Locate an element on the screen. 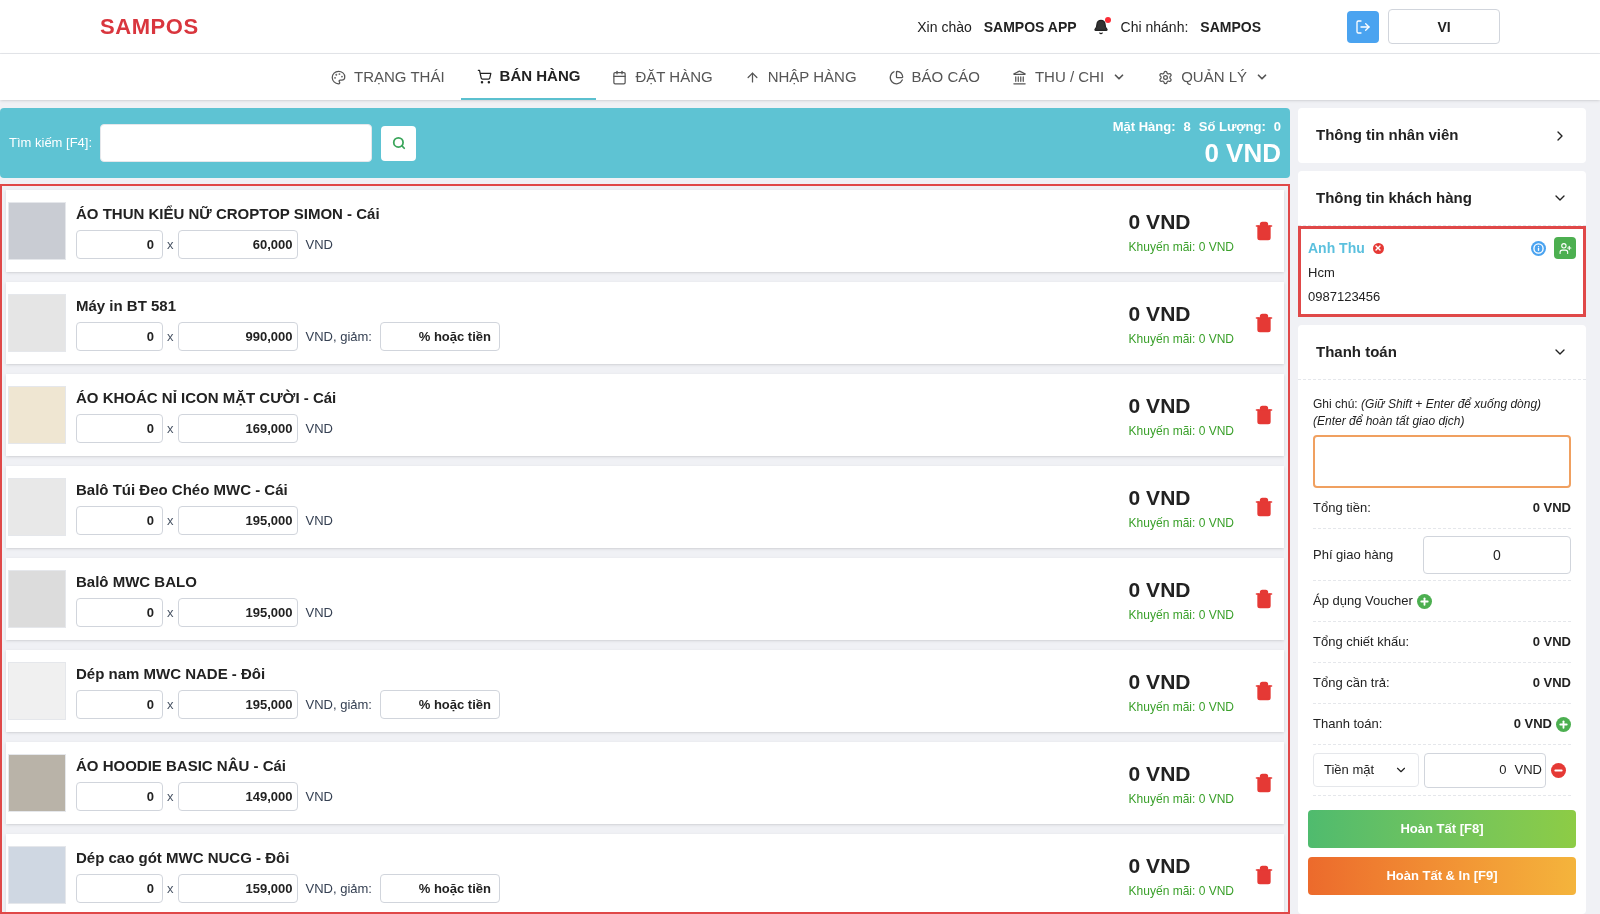 This screenshot has height=914, width=1600. info-icon is located at coordinates (1538, 248).